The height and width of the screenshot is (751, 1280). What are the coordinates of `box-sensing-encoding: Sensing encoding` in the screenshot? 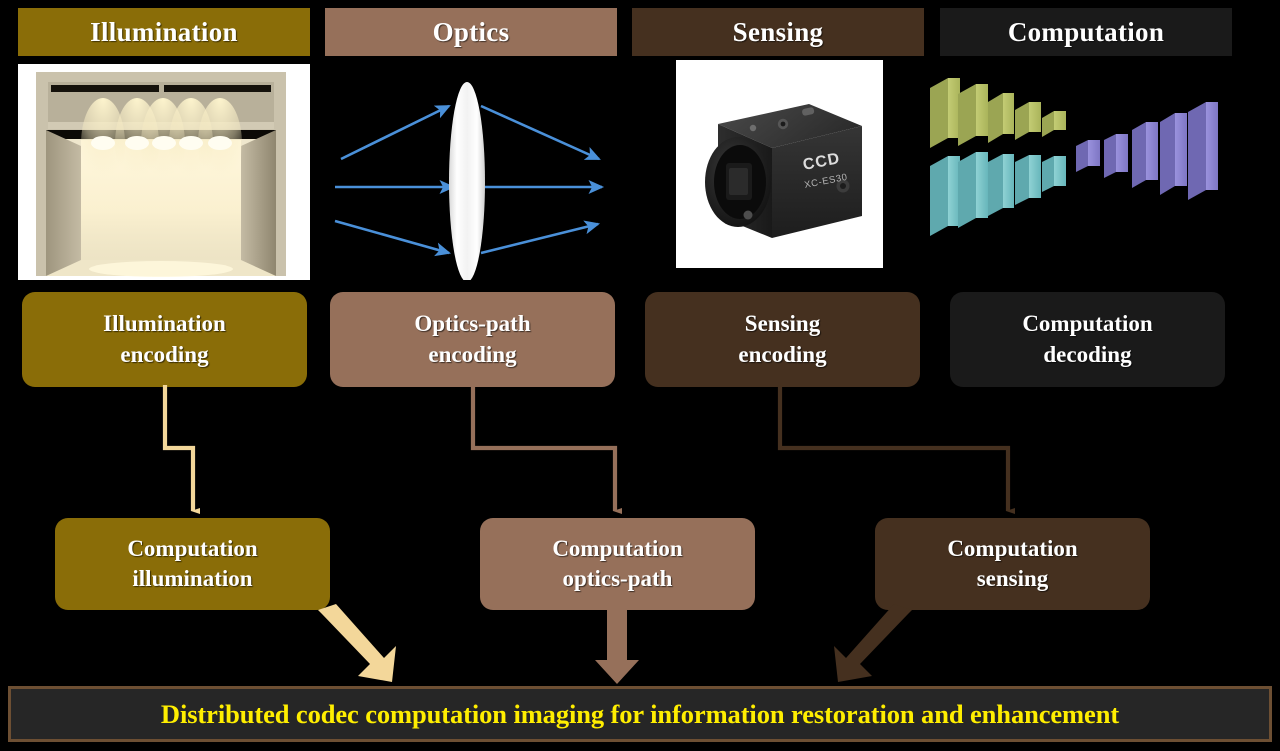 It's located at (782, 339).